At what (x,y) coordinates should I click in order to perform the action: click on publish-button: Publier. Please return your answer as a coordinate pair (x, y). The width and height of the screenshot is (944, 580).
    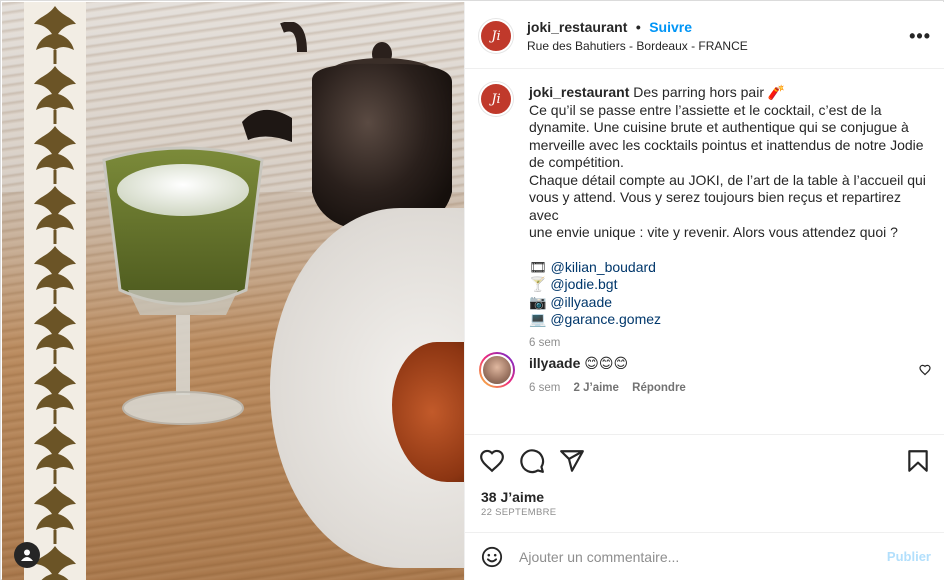
    Looking at the image, I should click on (909, 556).